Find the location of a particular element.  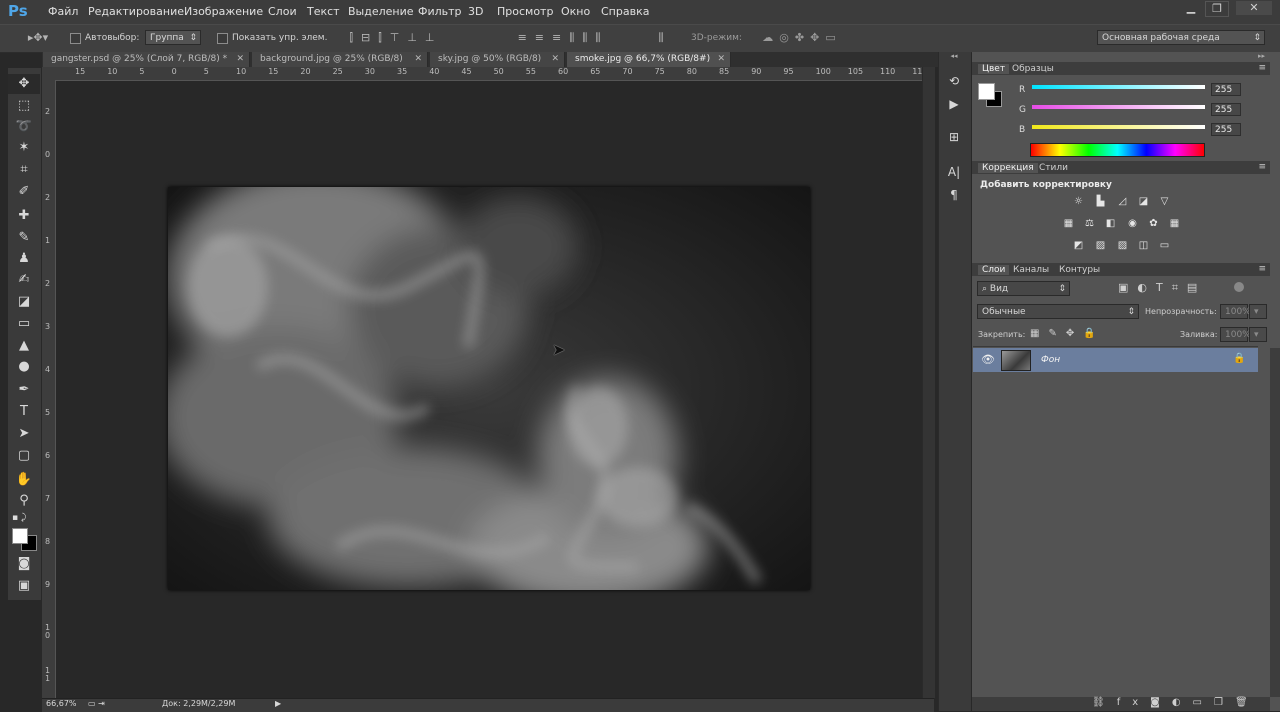

levels-icon: ▙ is located at coordinates (1100, 201).